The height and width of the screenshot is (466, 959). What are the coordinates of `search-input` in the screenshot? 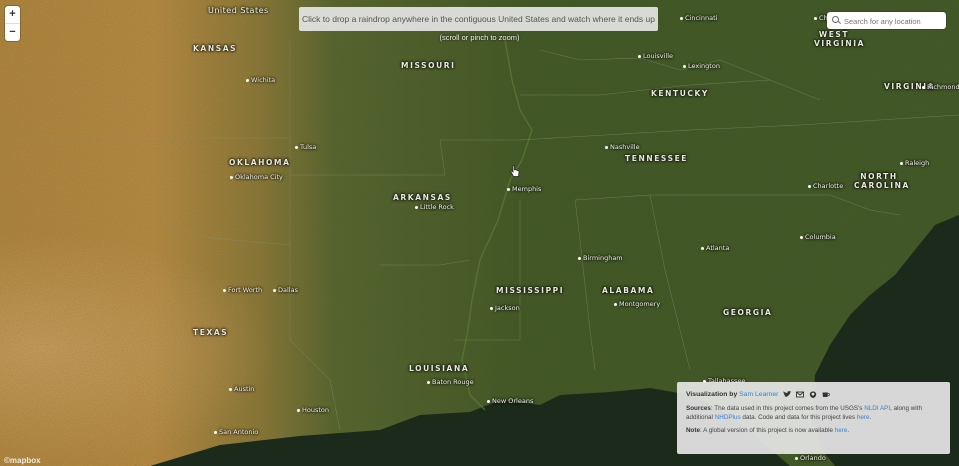 It's located at (894, 21).